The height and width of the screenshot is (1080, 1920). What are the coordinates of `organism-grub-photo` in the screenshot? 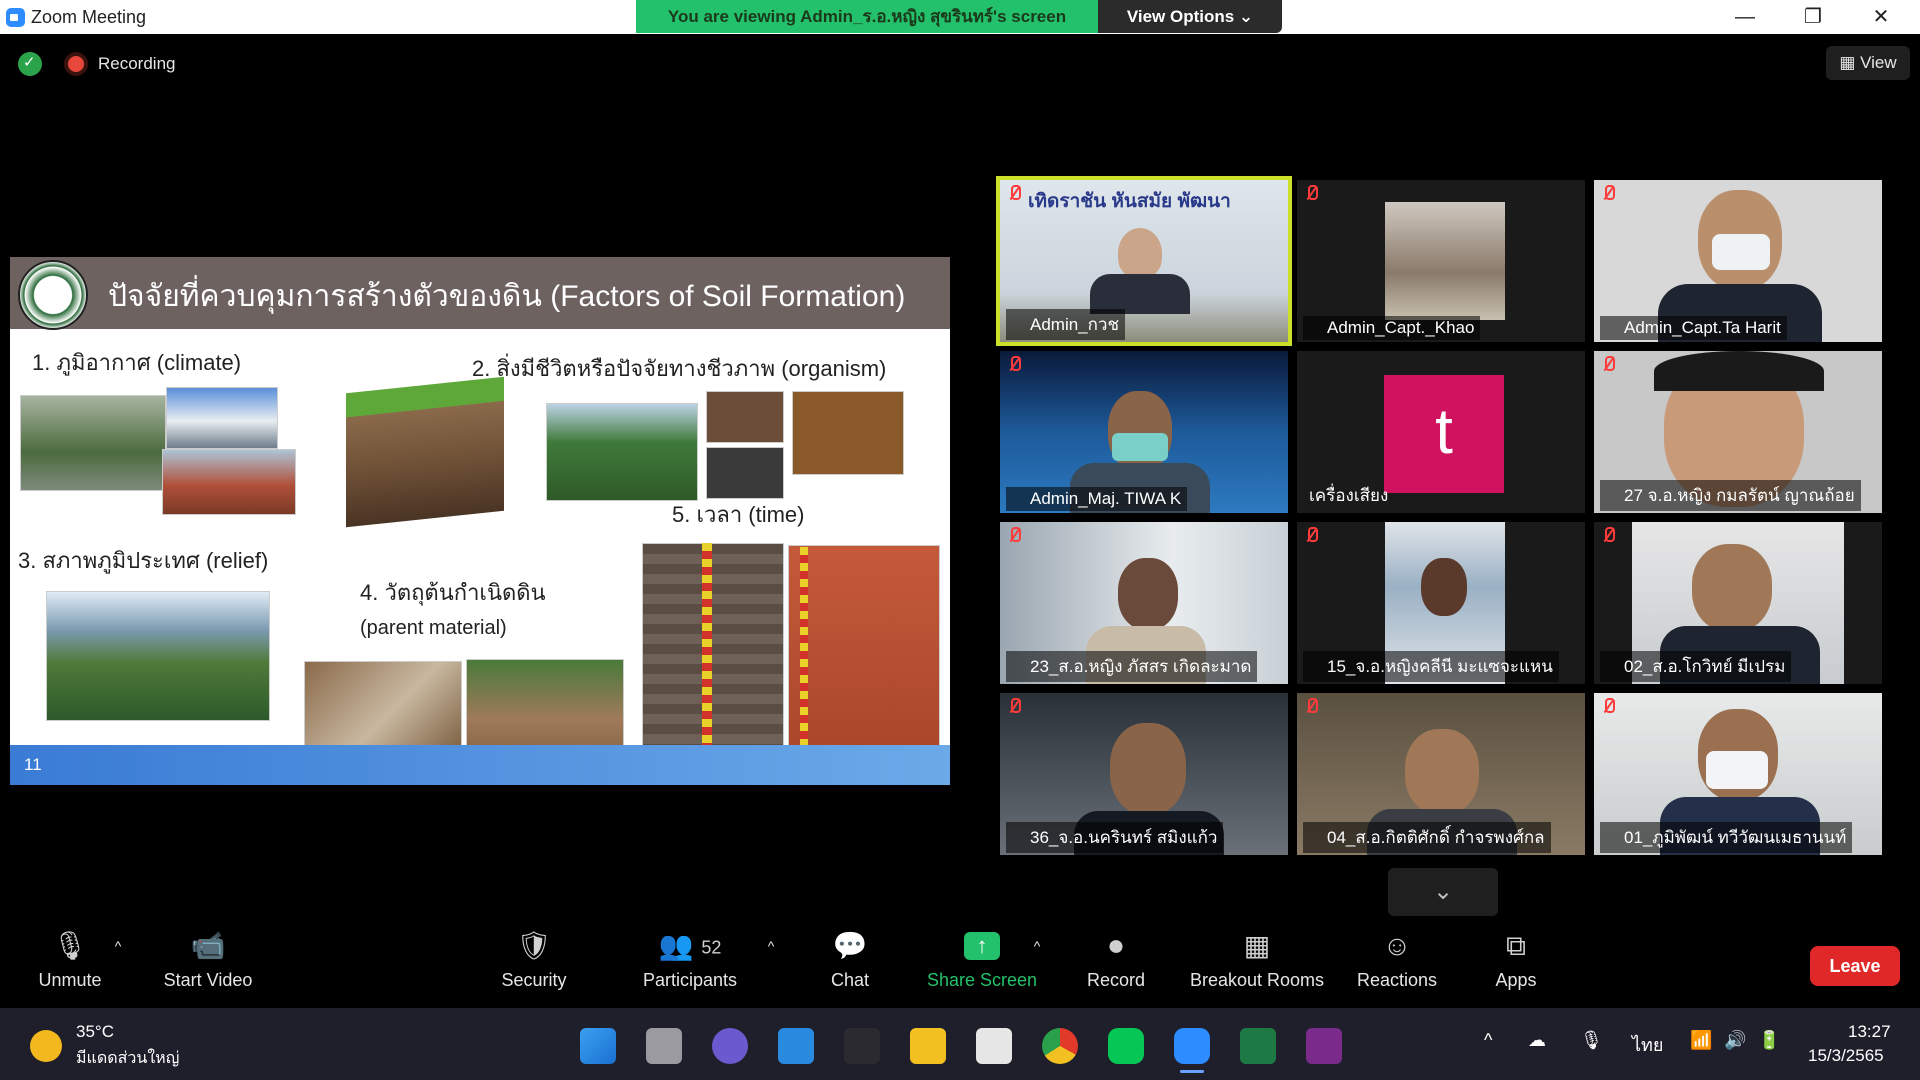 It's located at (745, 473).